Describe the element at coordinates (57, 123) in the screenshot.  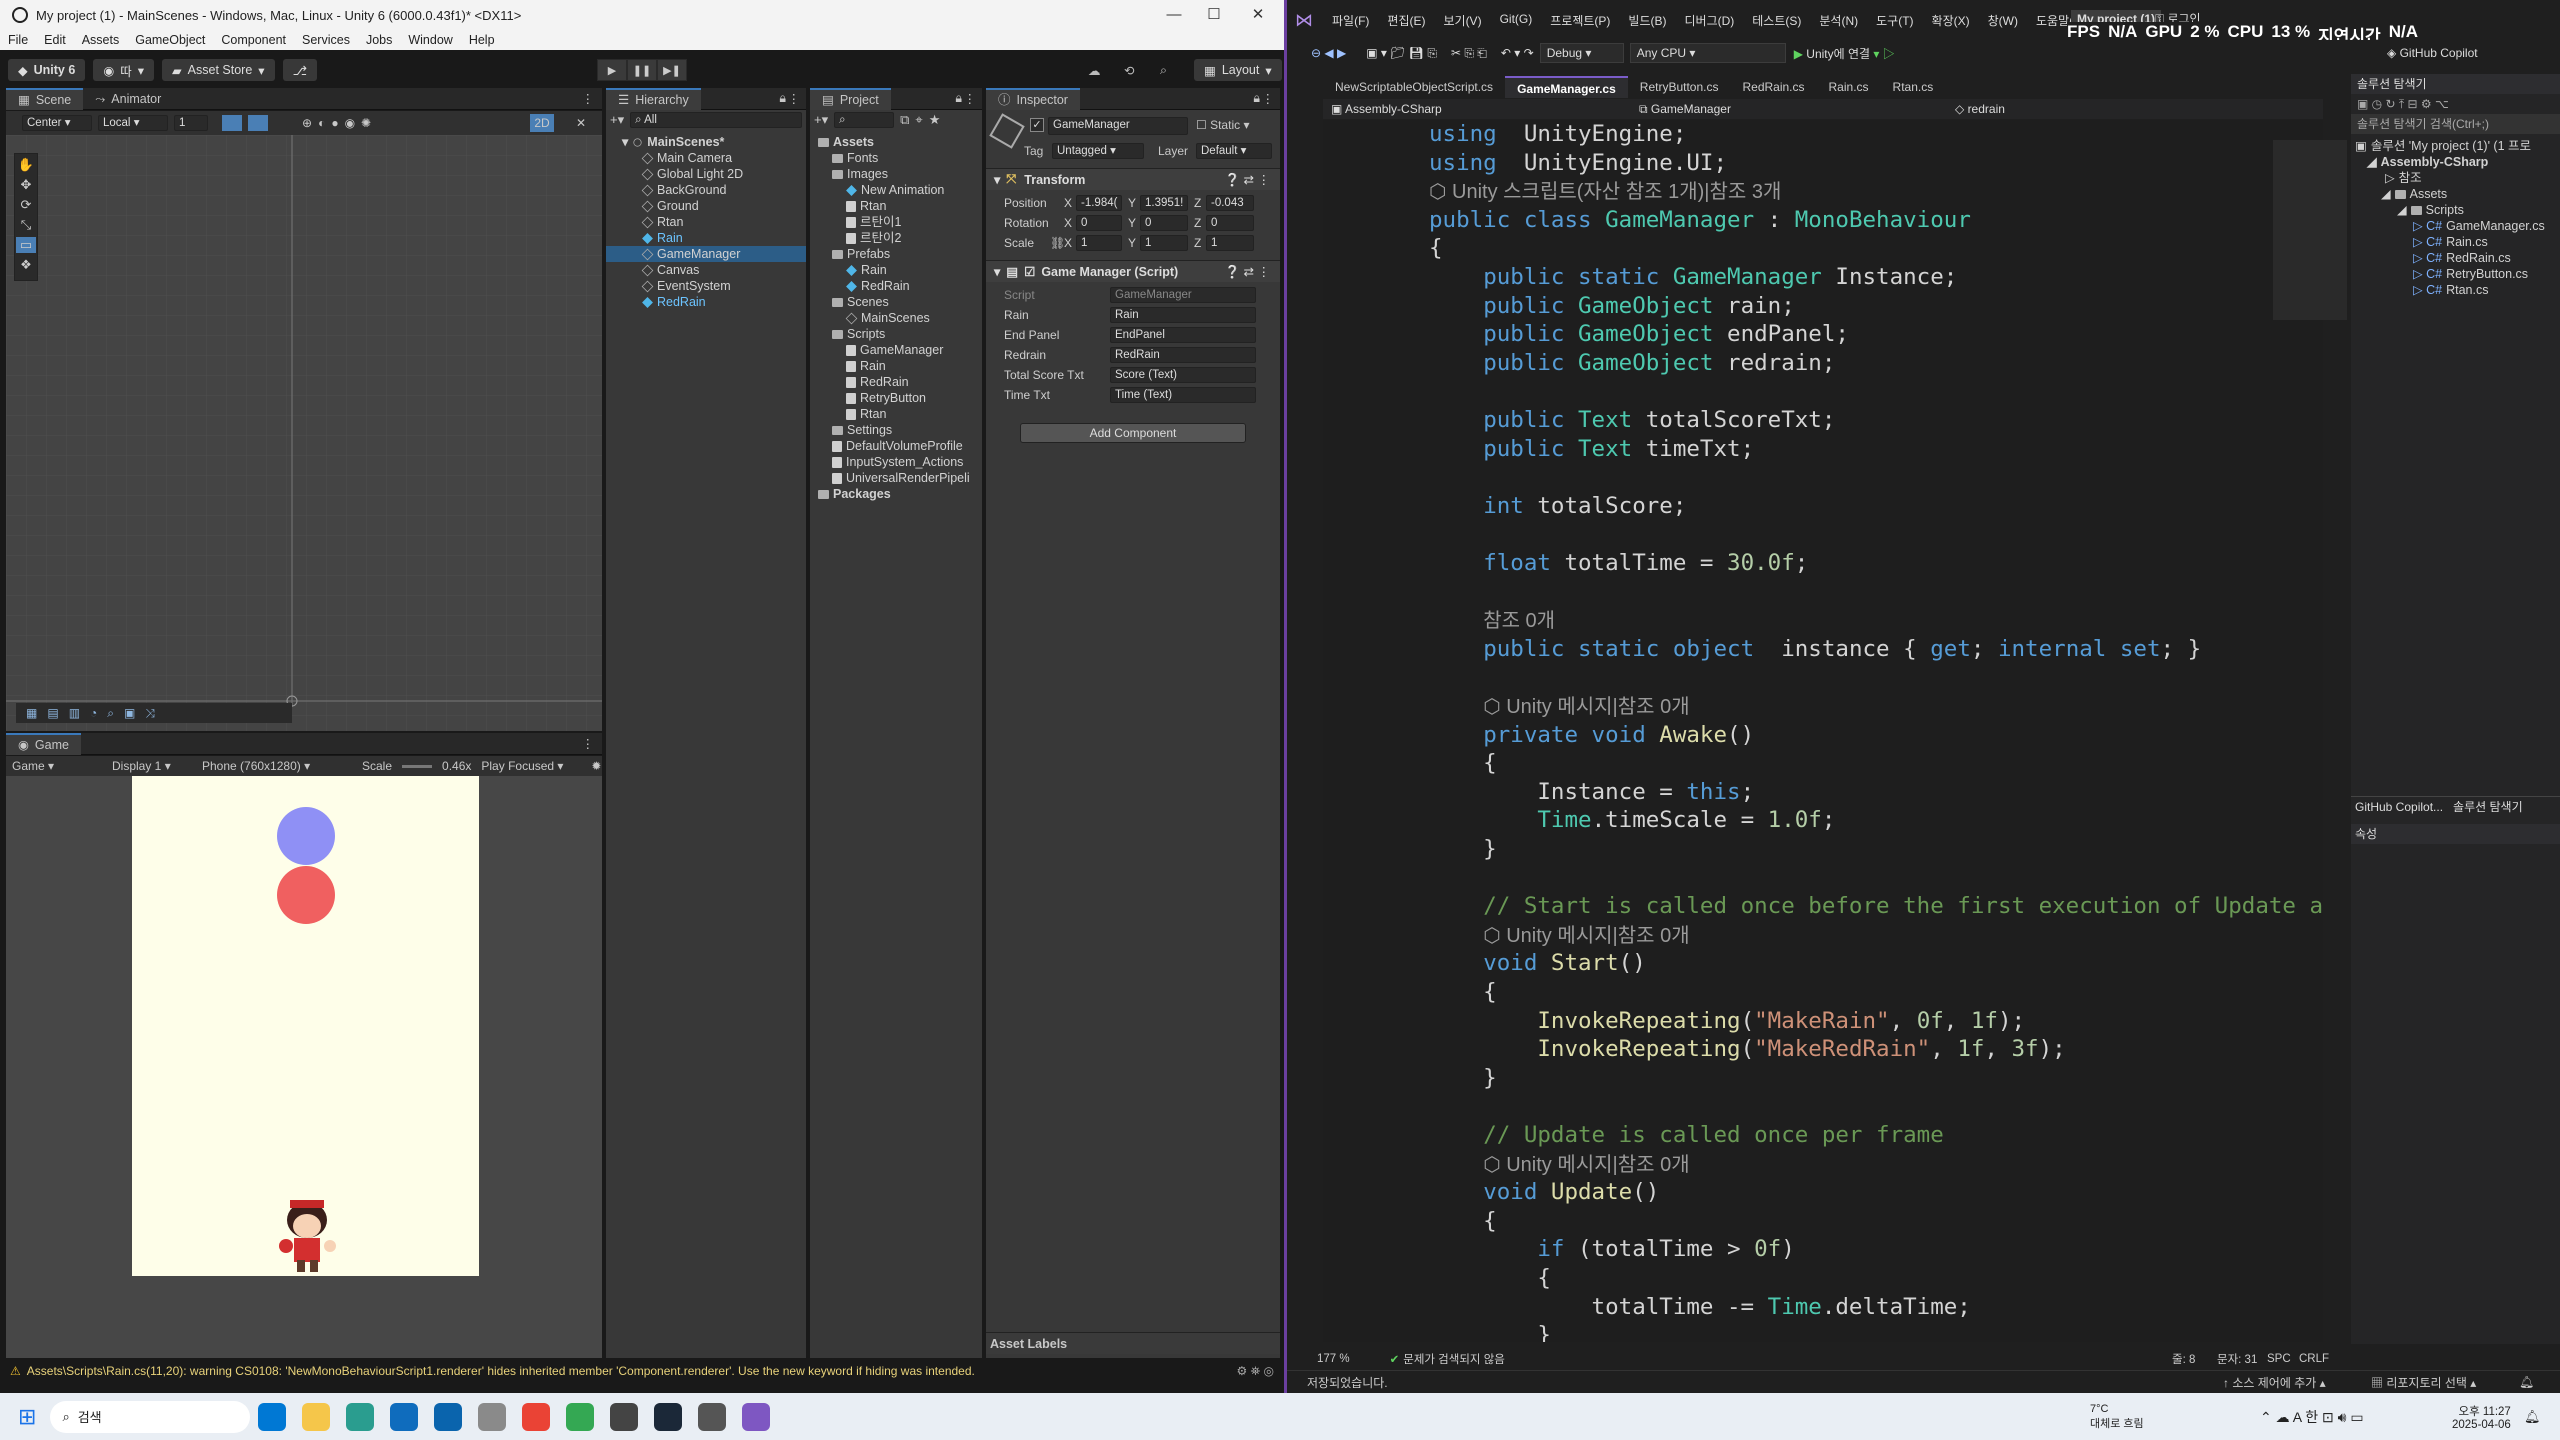
I see `pivot-dropdown: Center ▾` at that location.